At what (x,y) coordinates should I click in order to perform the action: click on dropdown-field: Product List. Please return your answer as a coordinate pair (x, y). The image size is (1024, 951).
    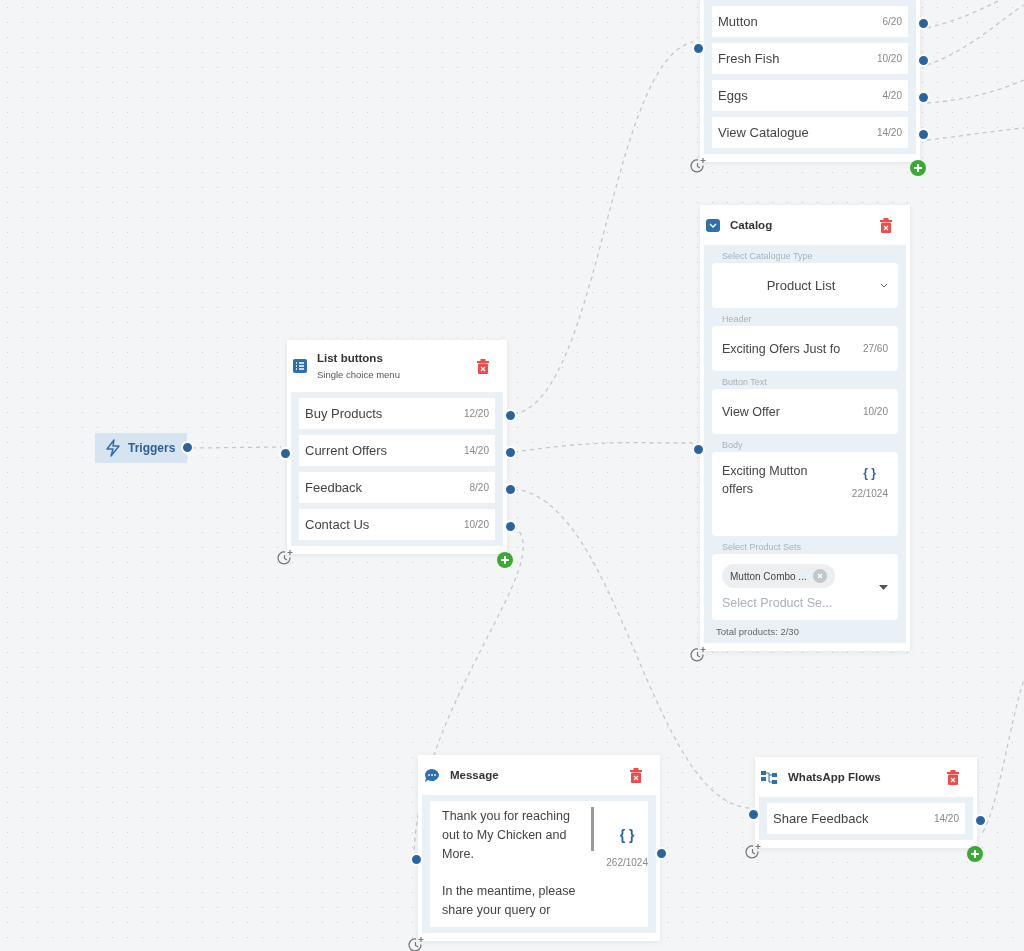
    Looking at the image, I should click on (805, 285).